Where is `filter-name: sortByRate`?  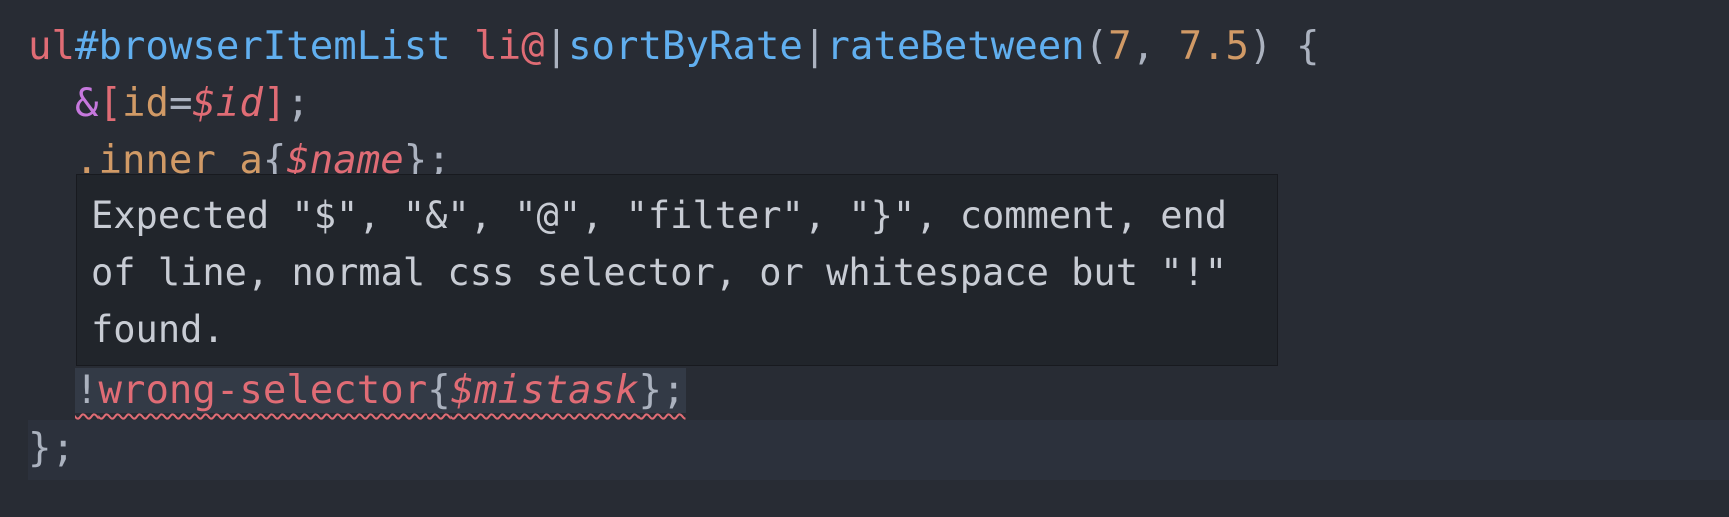 filter-name: sortByRate is located at coordinates (685, 46).